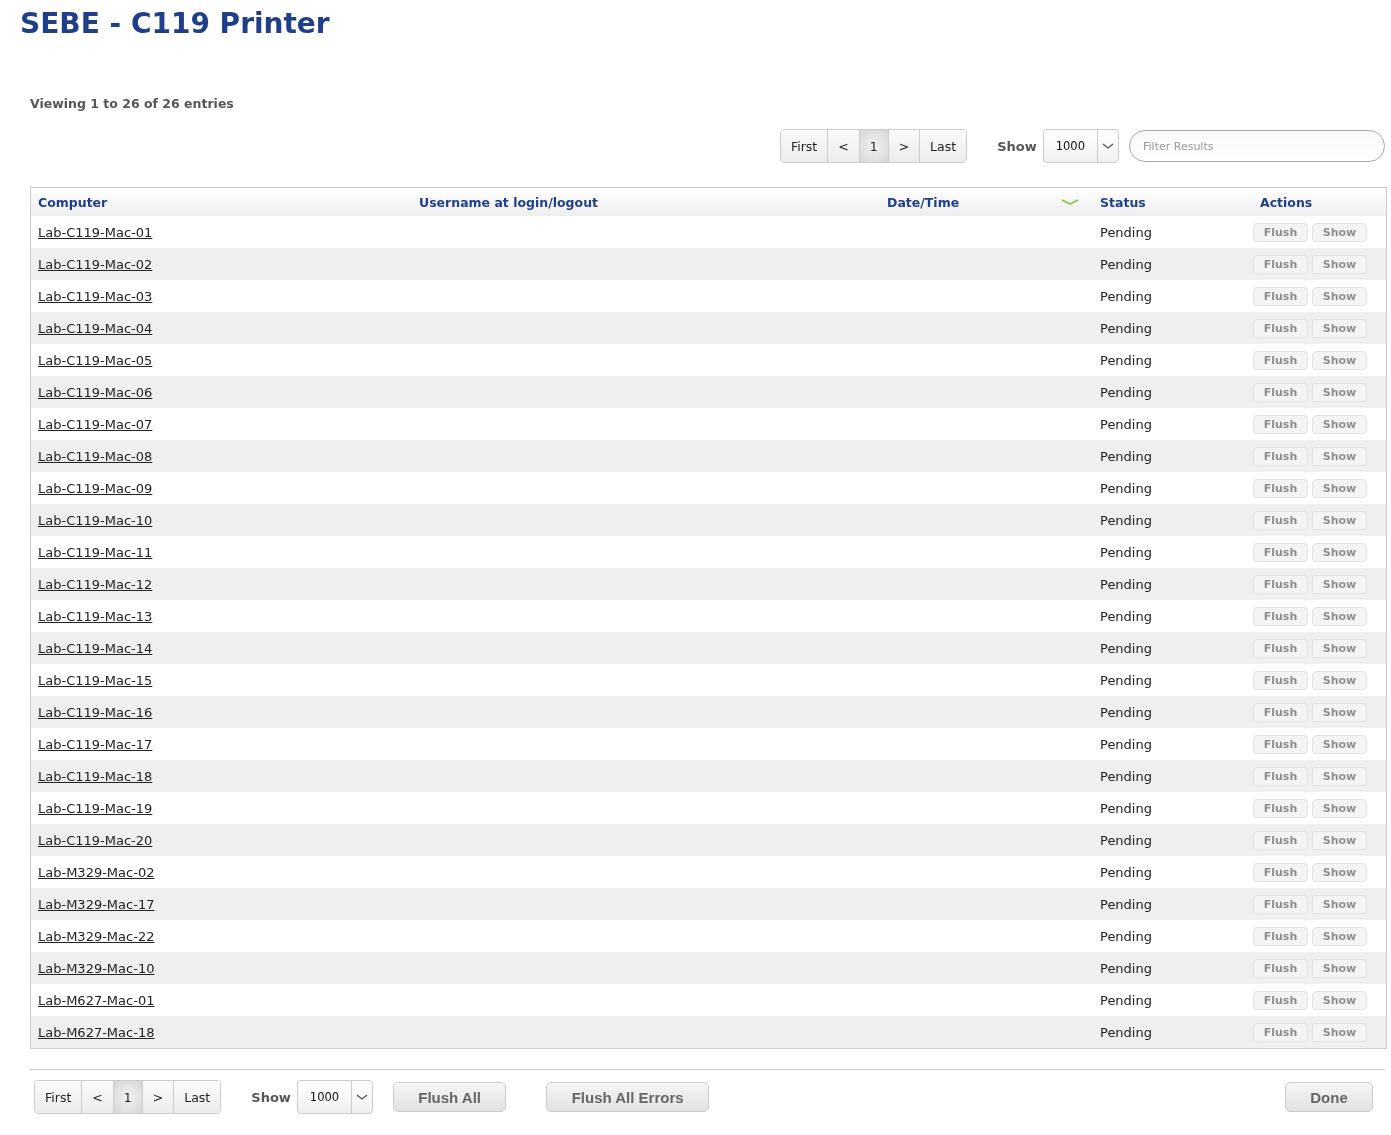 The width and height of the screenshot is (1391, 1135). Describe the element at coordinates (96, 1032) in the screenshot. I see `computer-link: Lab-M627-Mac-18` at that location.